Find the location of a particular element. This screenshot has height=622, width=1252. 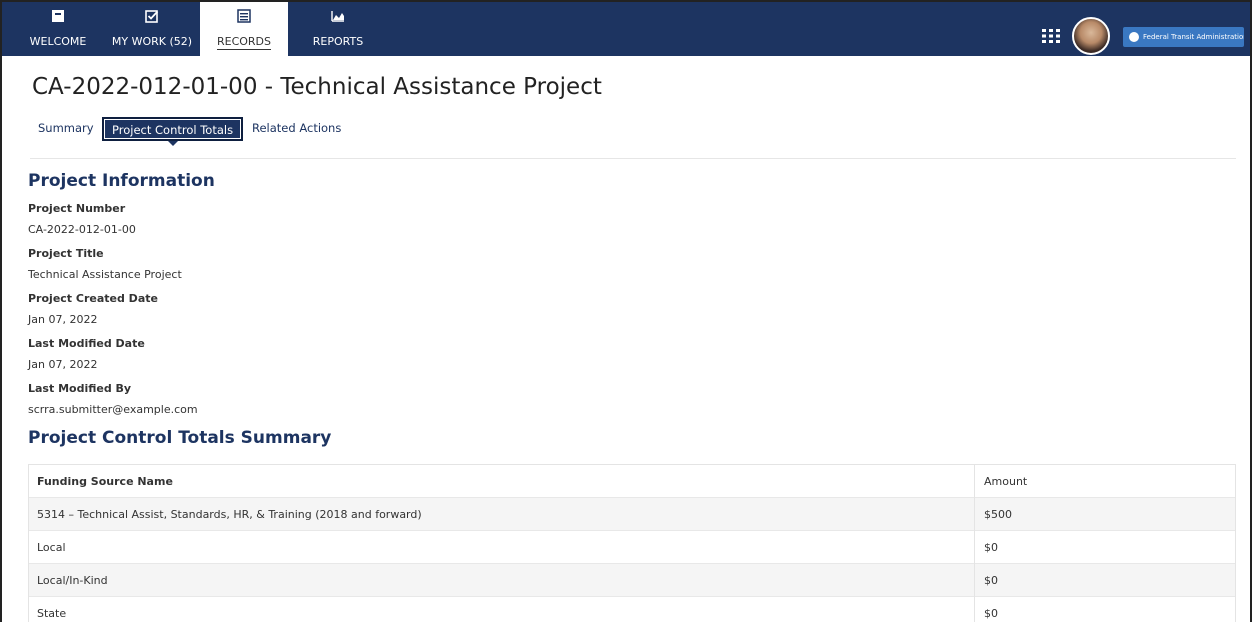

nav-tab-label: RECORDS is located at coordinates (244, 42).